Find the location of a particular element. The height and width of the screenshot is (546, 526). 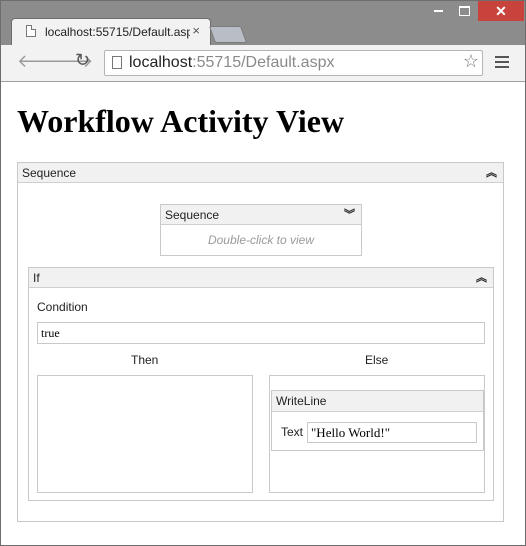

star-icon: ☆ is located at coordinates (471, 61).